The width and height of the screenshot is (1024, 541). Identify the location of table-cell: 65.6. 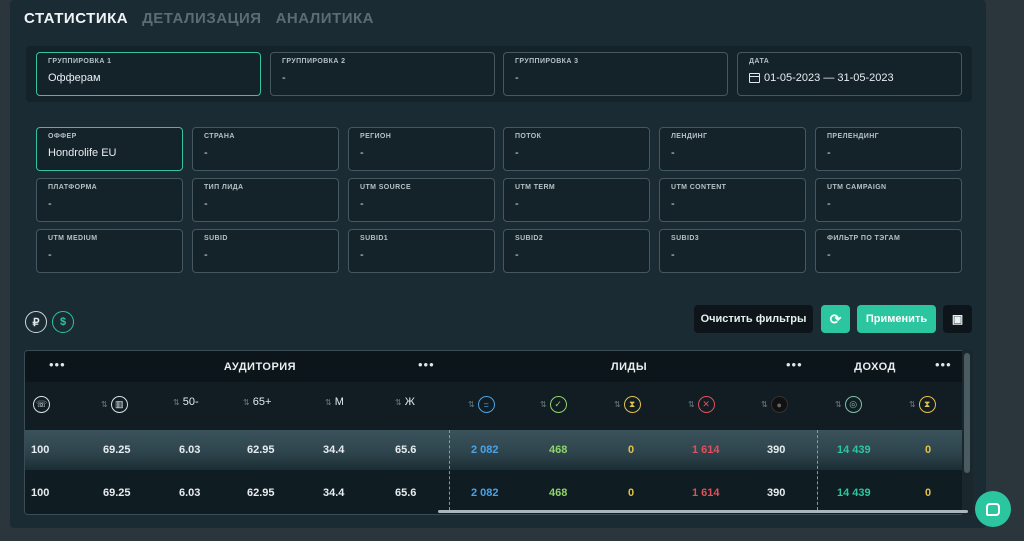
(406, 493).